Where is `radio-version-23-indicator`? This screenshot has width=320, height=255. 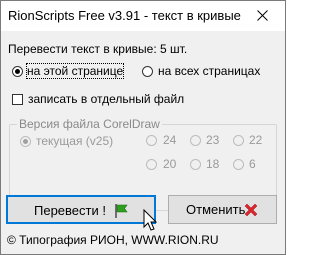 radio-version-23-indicator is located at coordinates (195, 140).